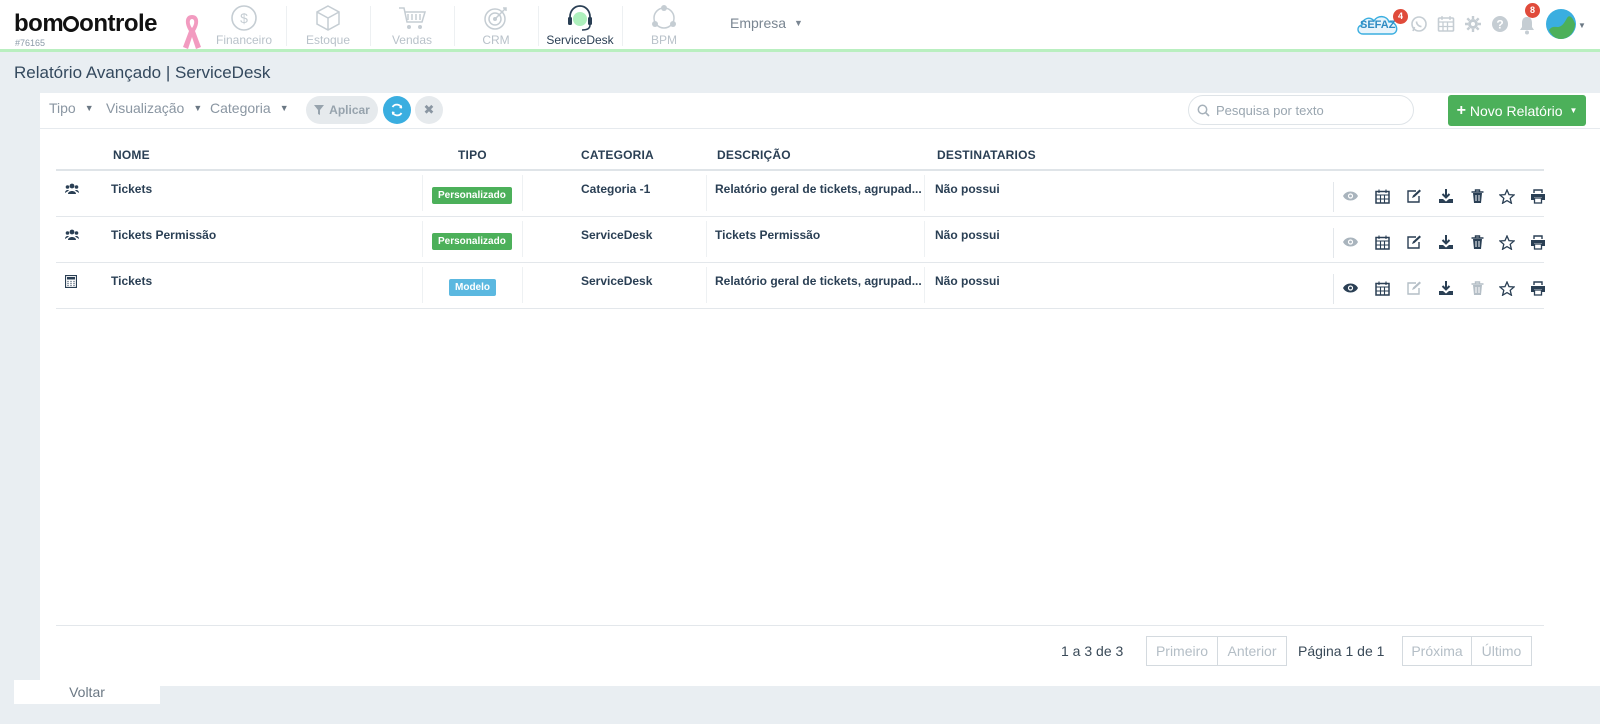 This screenshot has height=724, width=1600. I want to click on module-financeiro: $ Financeiro, so click(244, 26).